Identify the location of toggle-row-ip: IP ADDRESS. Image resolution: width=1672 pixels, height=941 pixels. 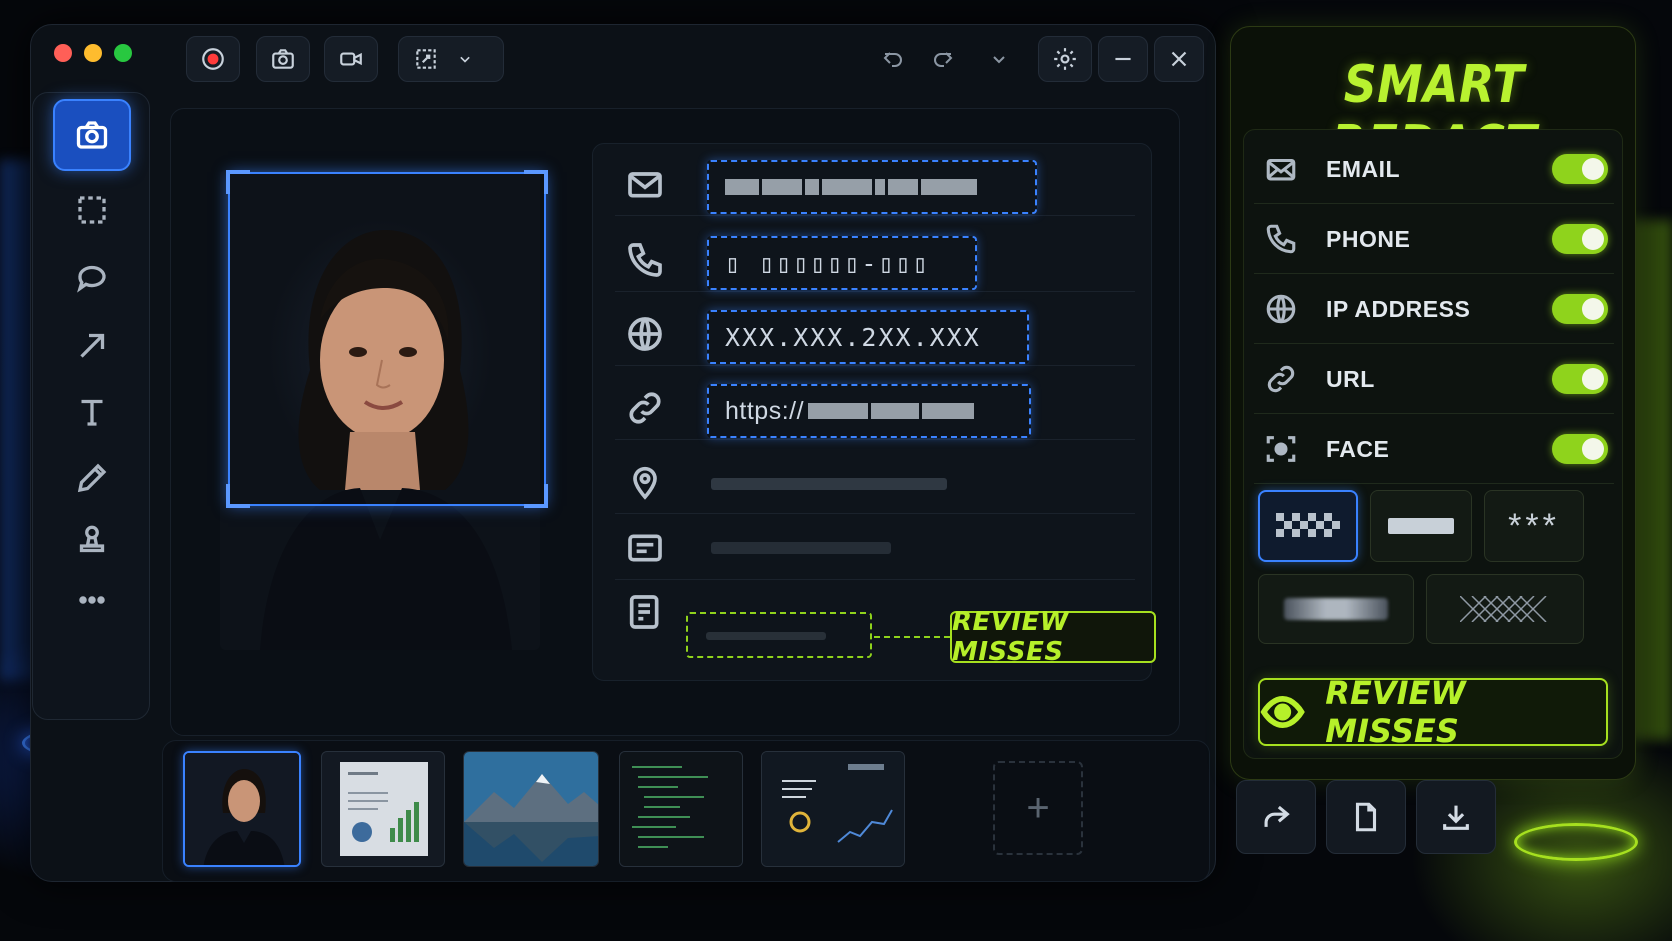
(1434, 309).